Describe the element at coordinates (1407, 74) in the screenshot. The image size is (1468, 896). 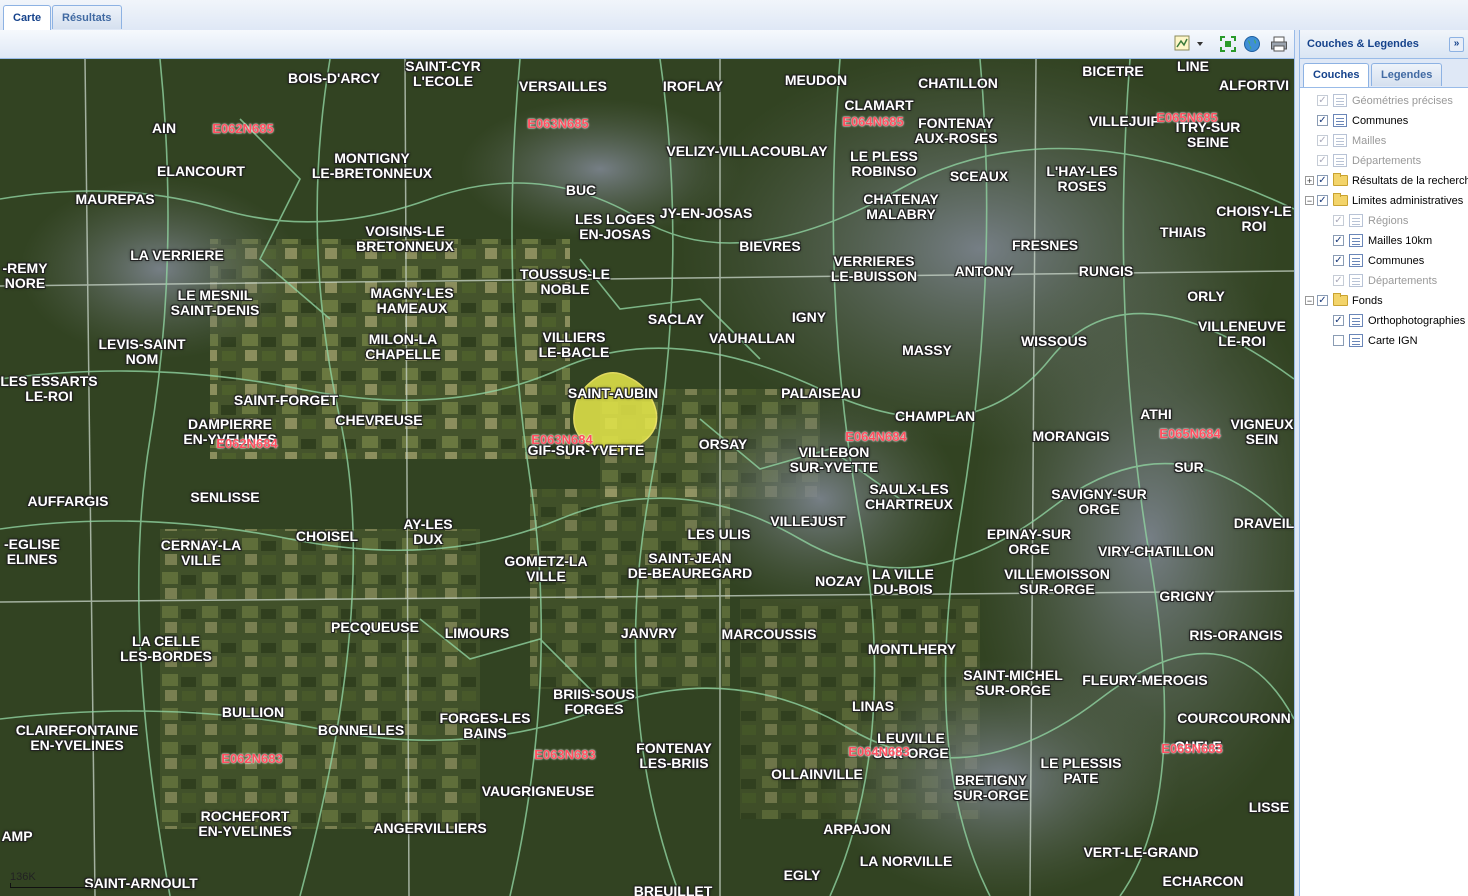
I see `tab-legendes: Legendes` at that location.